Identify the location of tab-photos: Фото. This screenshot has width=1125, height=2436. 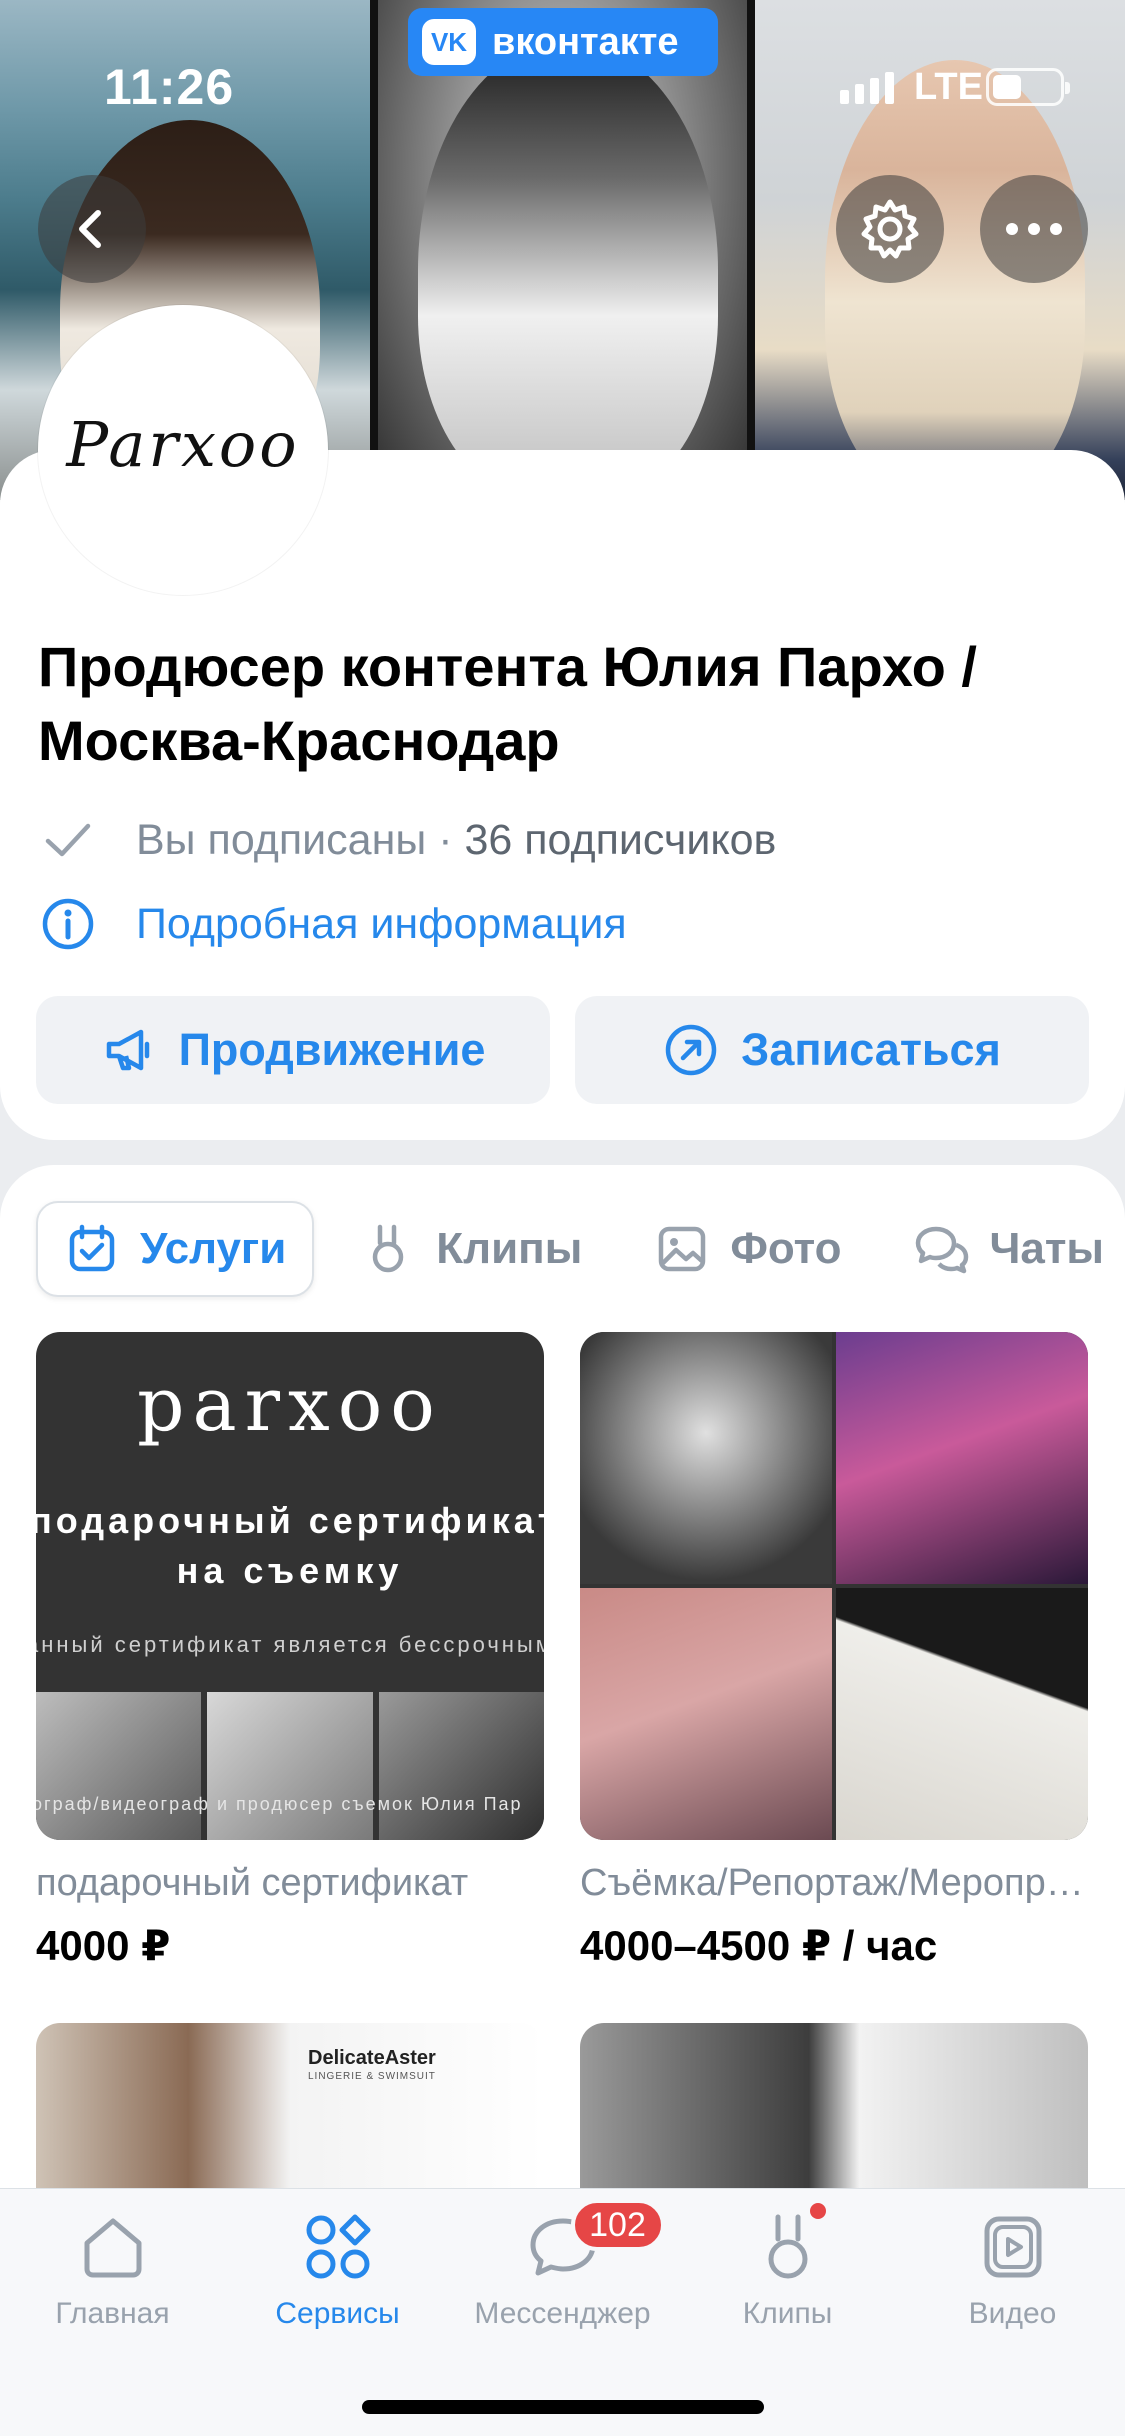
(747, 1249).